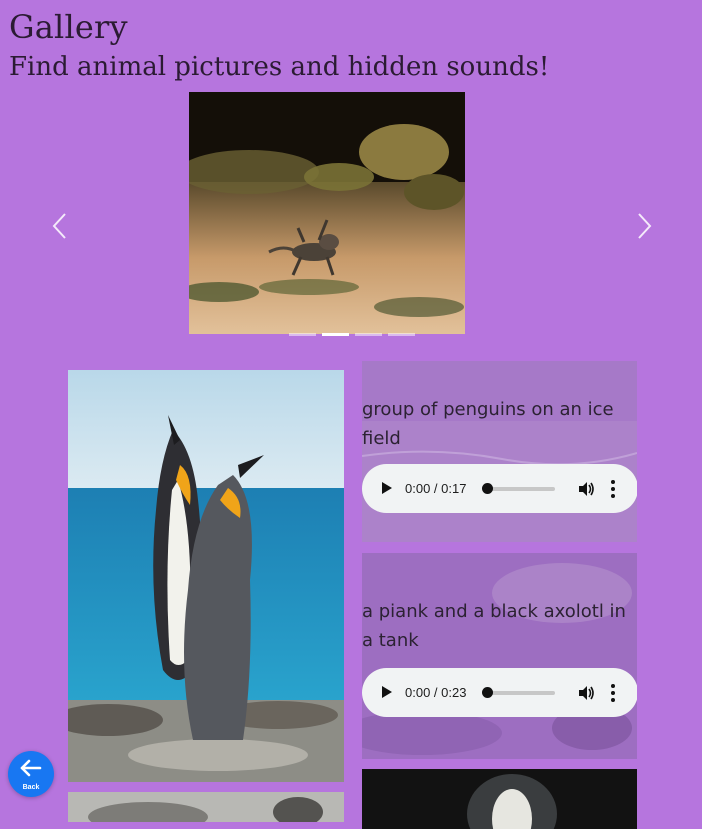  Describe the element at coordinates (31, 787) in the screenshot. I see `back-button-label: Back` at that location.